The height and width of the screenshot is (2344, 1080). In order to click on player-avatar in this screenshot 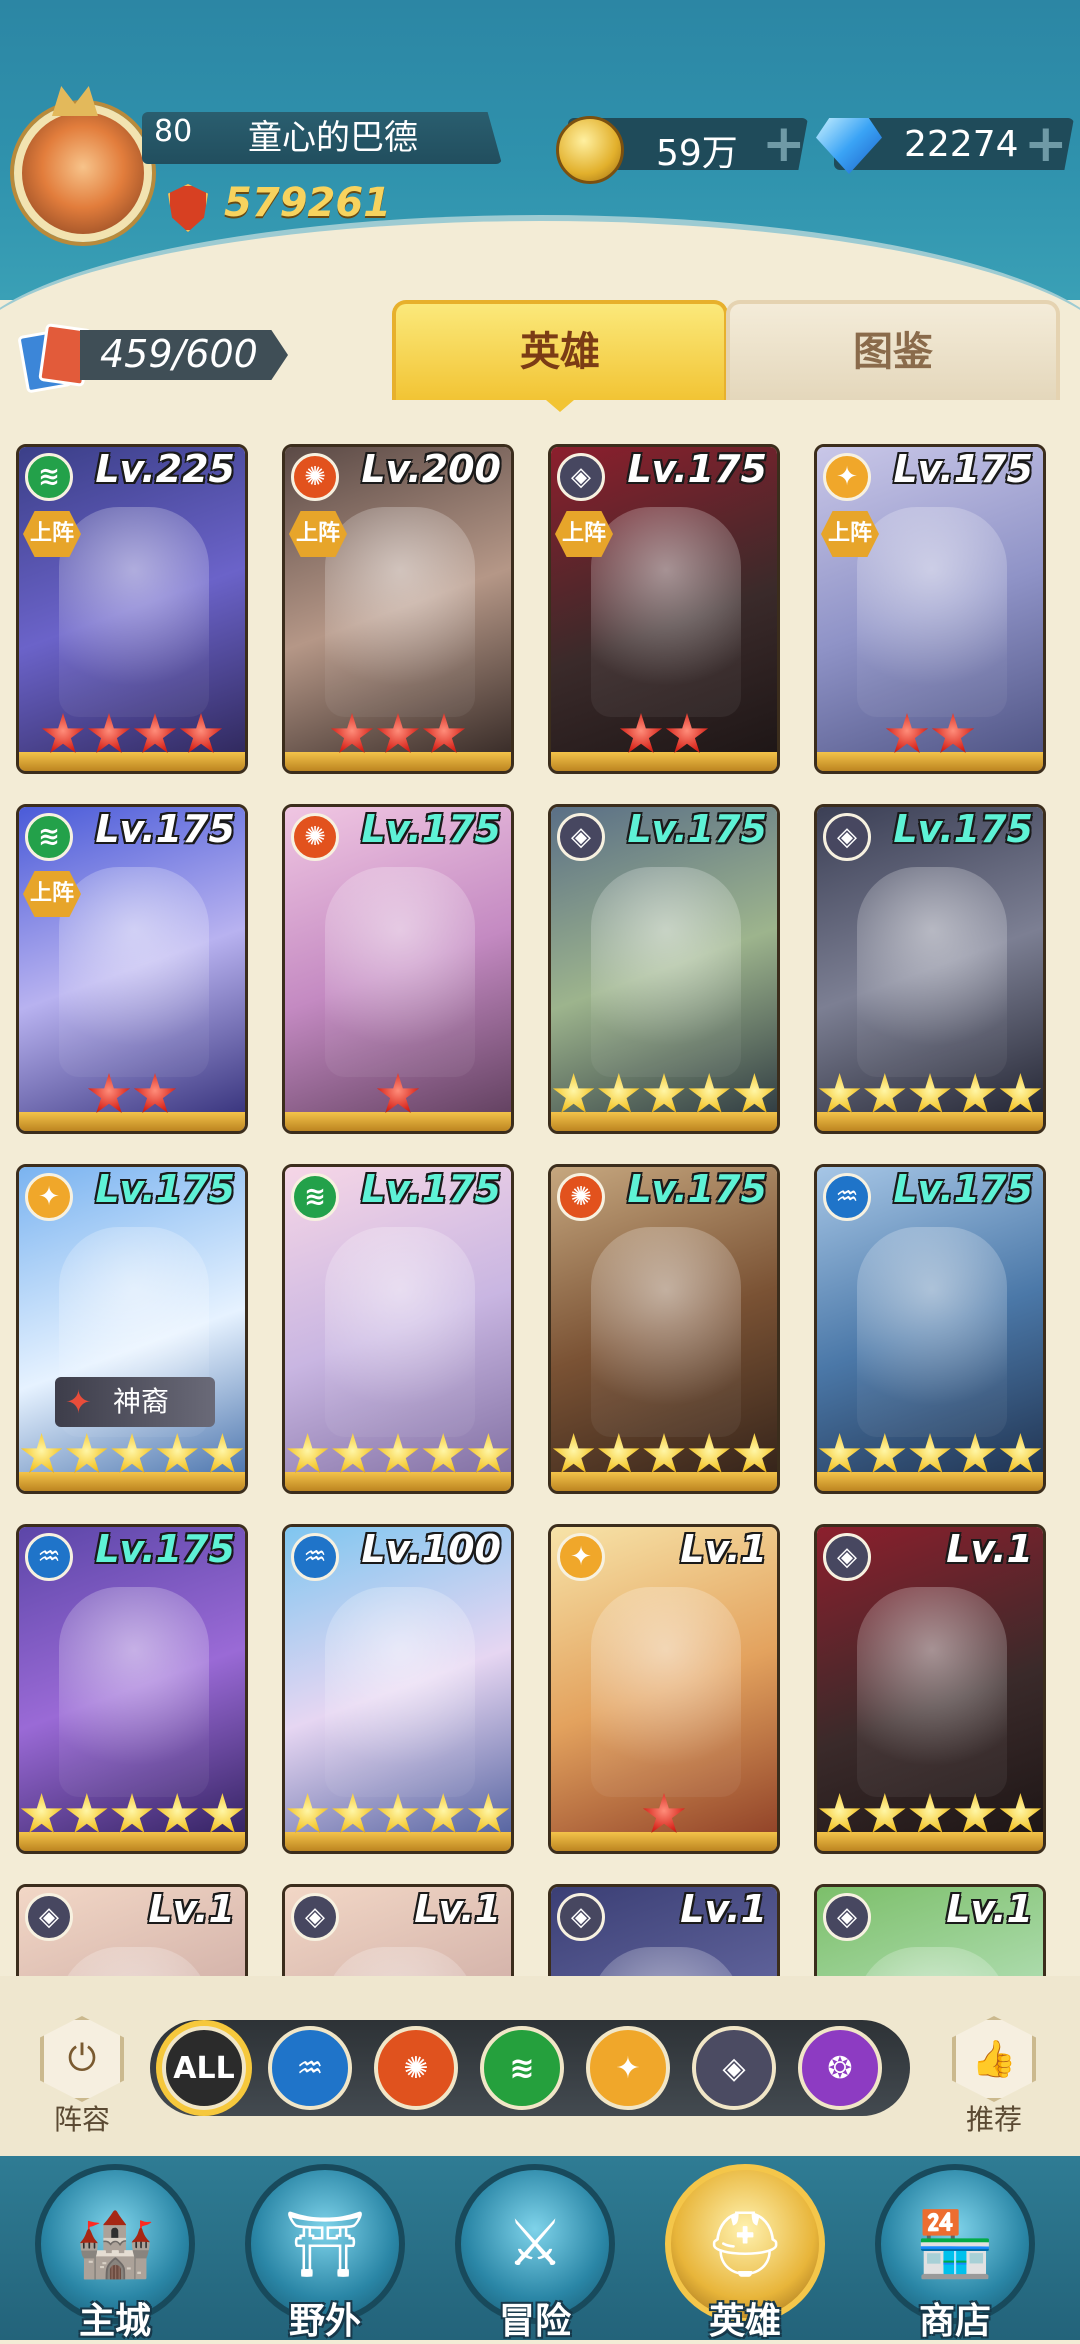, I will do `click(83, 173)`.